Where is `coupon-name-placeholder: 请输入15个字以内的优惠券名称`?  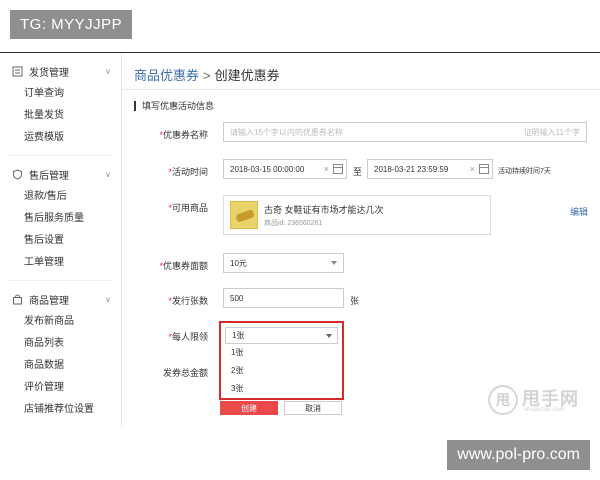
coupon-name-placeholder: 请输入15个字以内的优惠券名称 is located at coordinates (286, 132).